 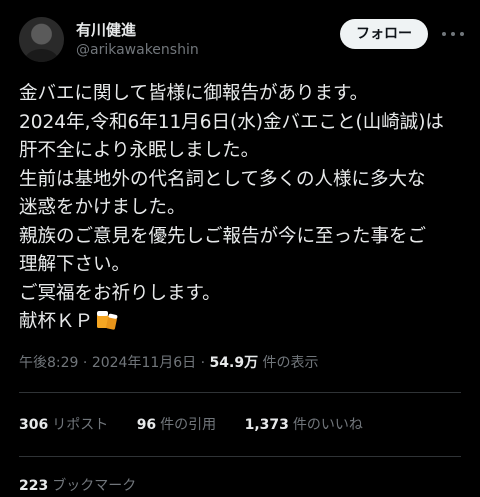 I want to click on tweet-line: 迷惑をかけました。, so click(x=102, y=207).